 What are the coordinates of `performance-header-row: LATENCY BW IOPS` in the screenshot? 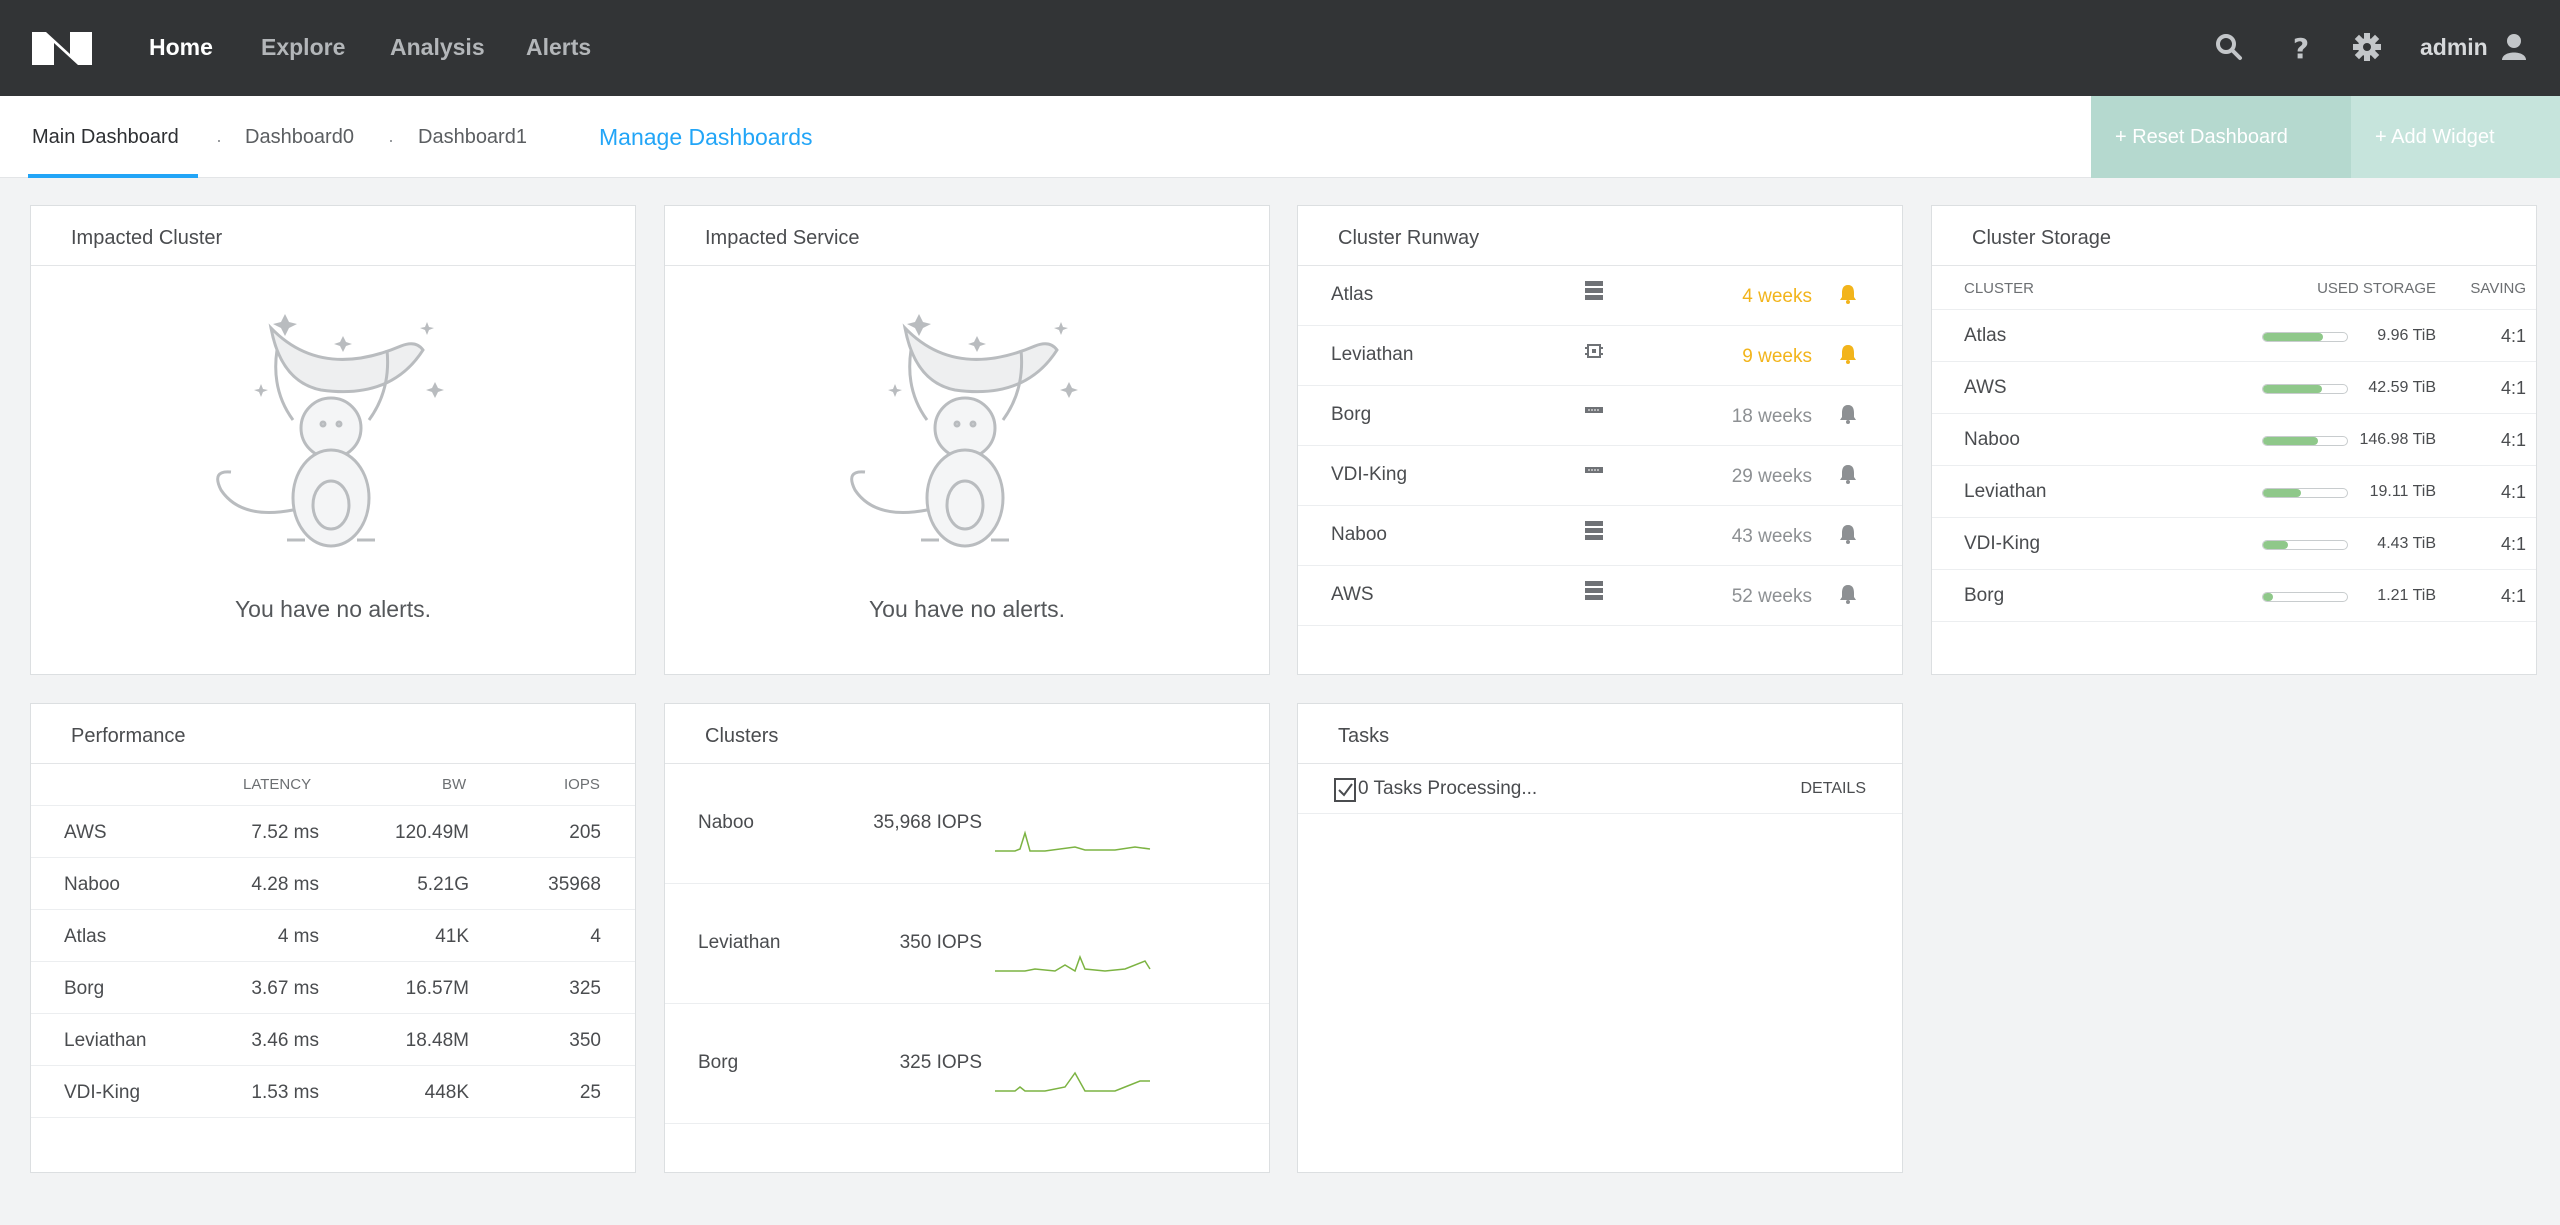 It's located at (333, 785).